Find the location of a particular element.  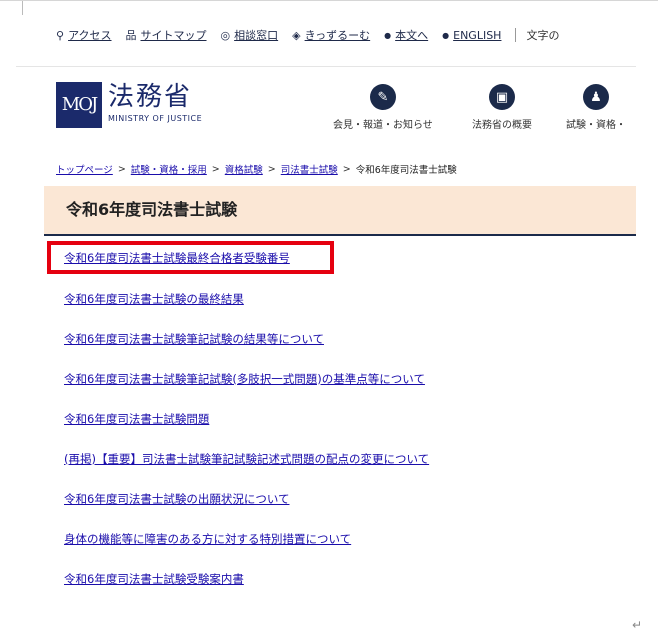

logo-kanji: 法務省 is located at coordinates (150, 97).